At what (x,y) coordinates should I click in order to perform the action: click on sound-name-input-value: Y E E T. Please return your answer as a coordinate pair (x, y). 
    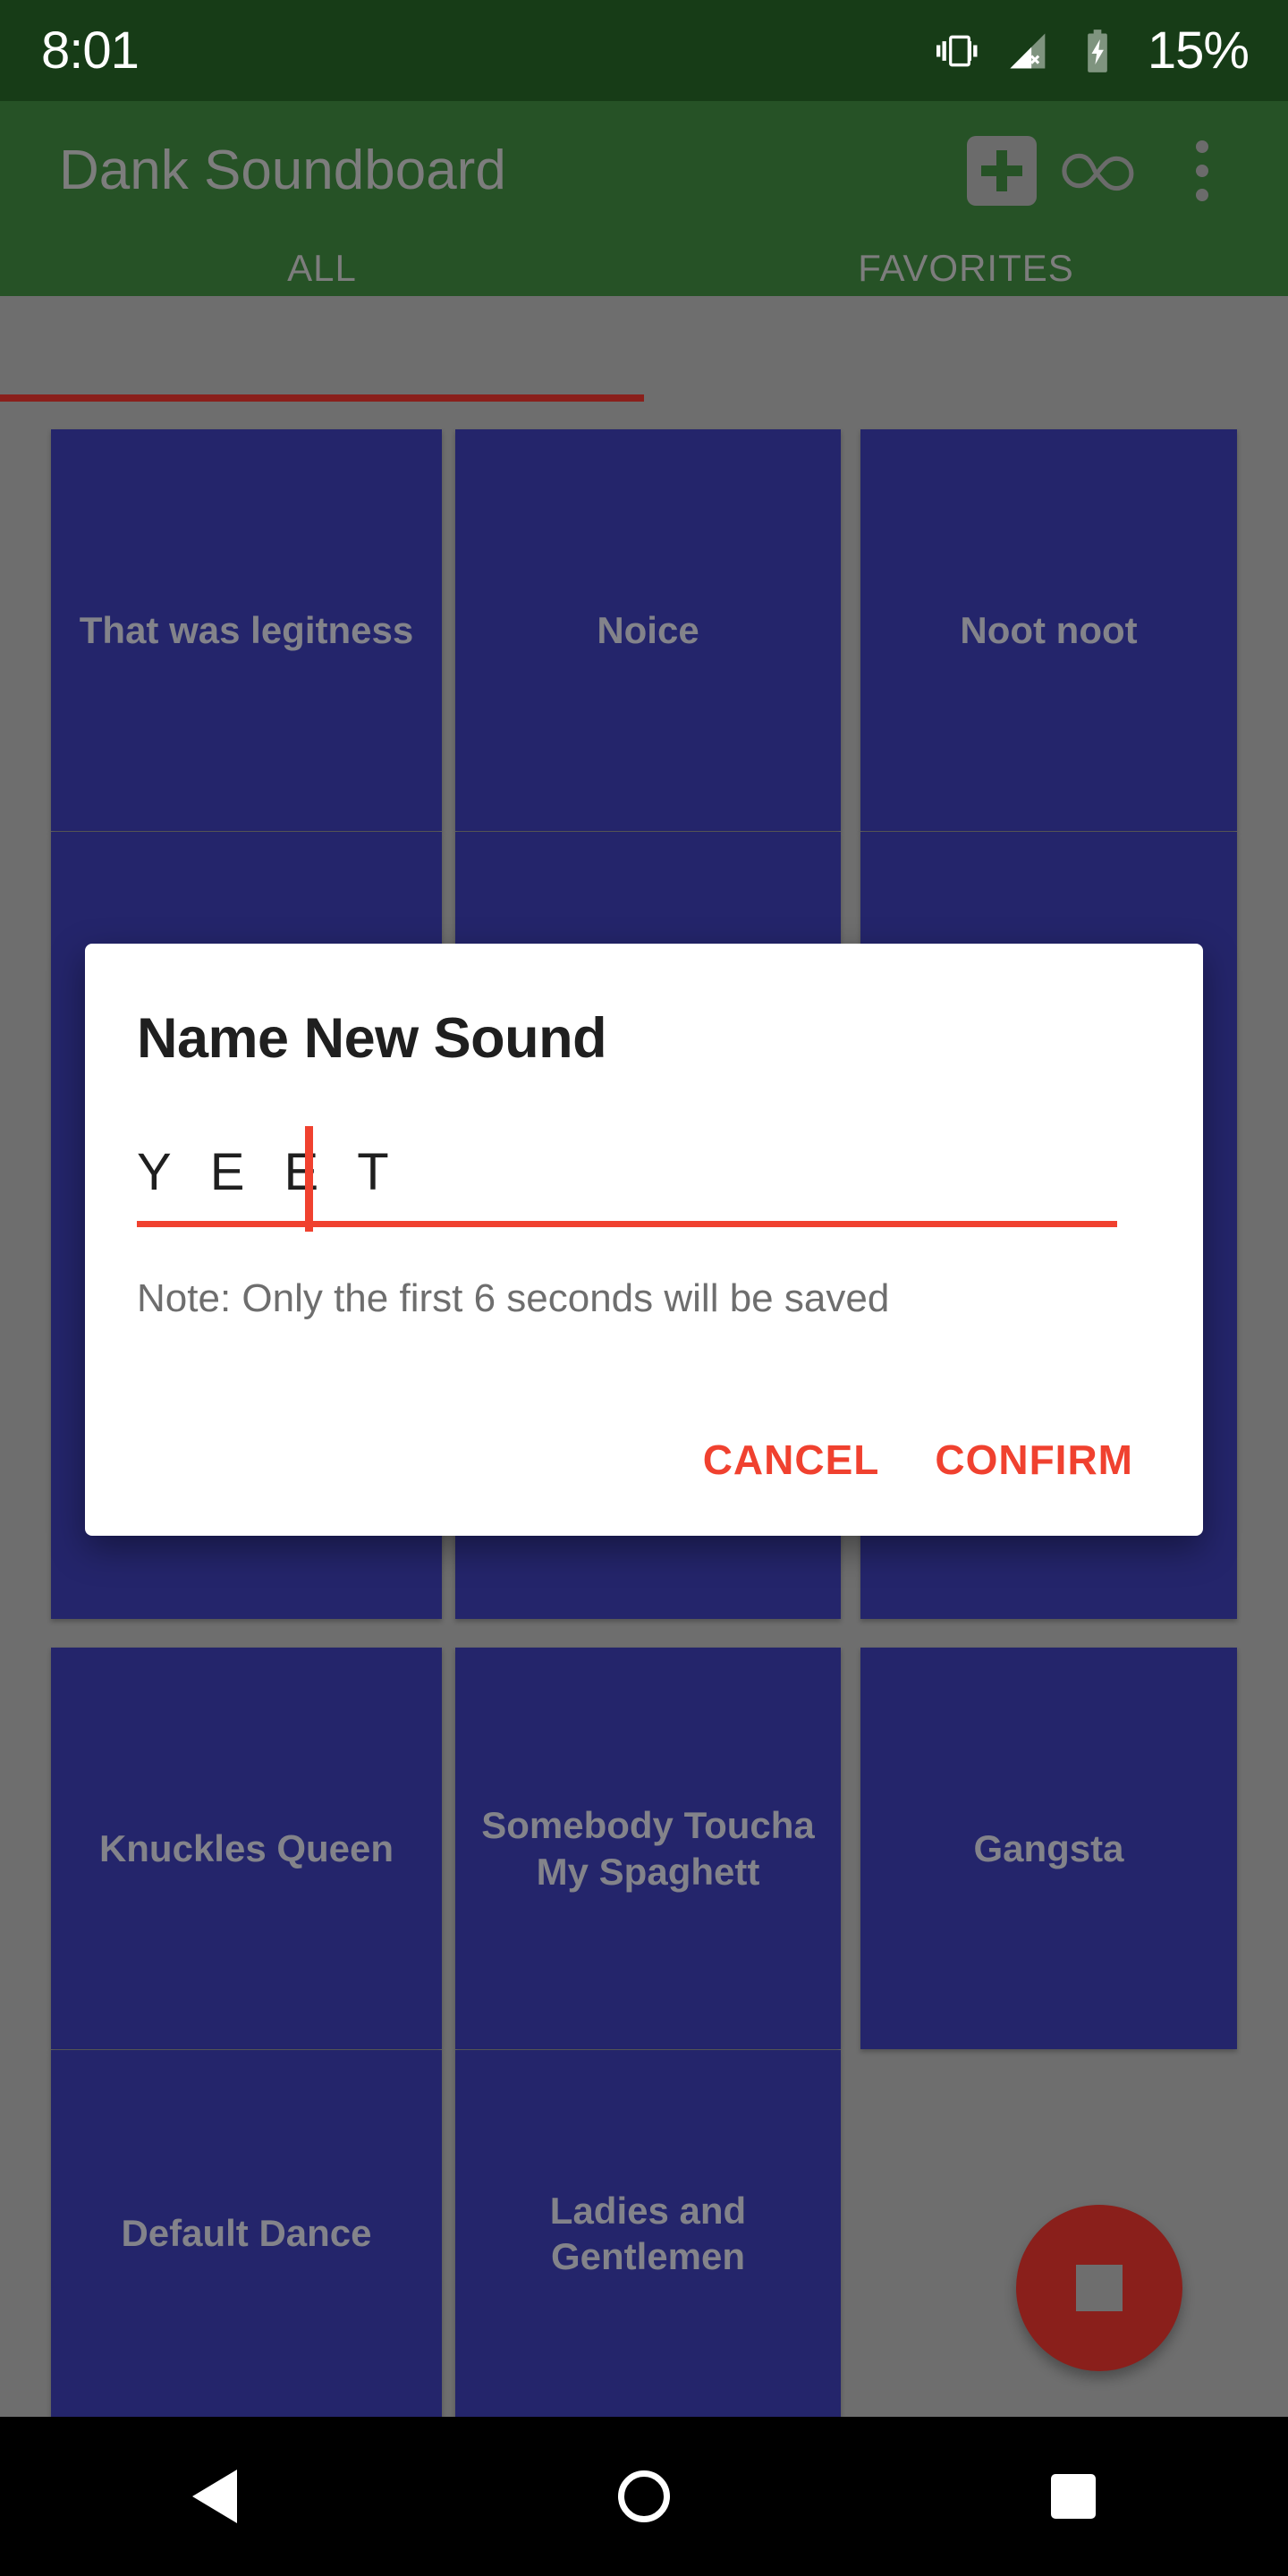
    Looking at the image, I should click on (269, 1172).